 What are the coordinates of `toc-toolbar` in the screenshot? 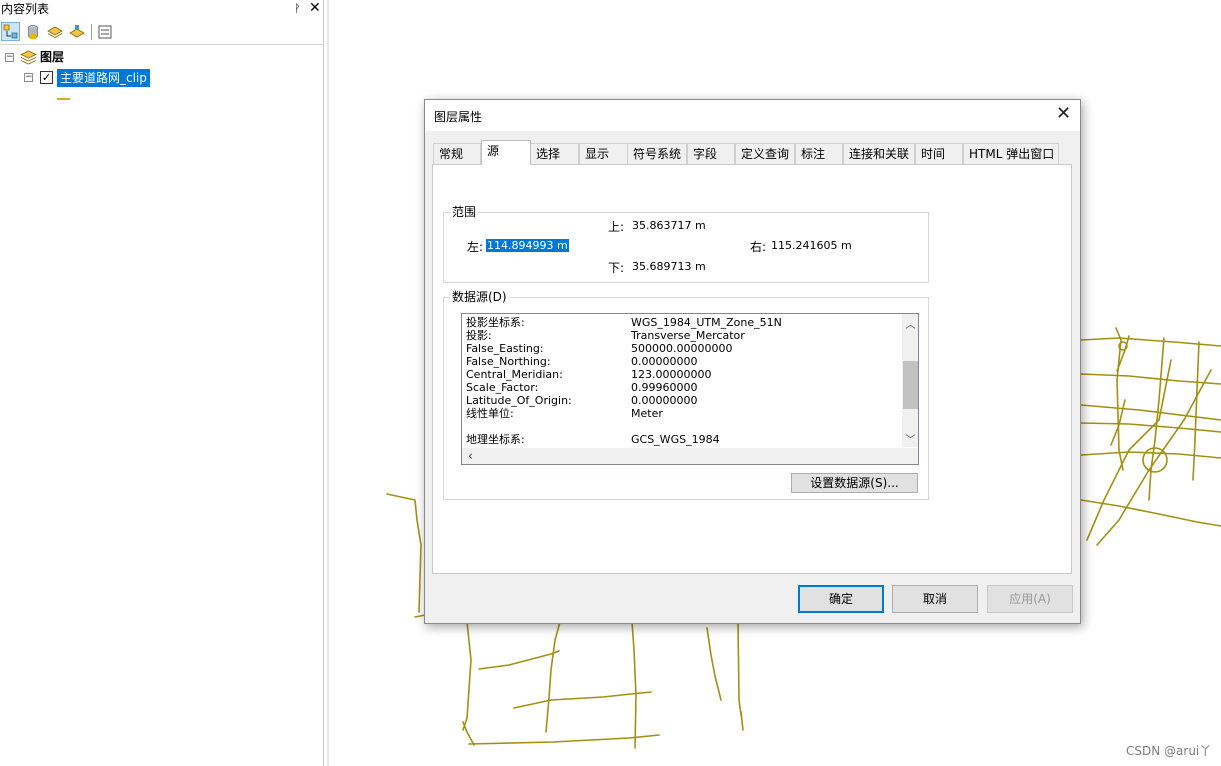 It's located at (161, 32).